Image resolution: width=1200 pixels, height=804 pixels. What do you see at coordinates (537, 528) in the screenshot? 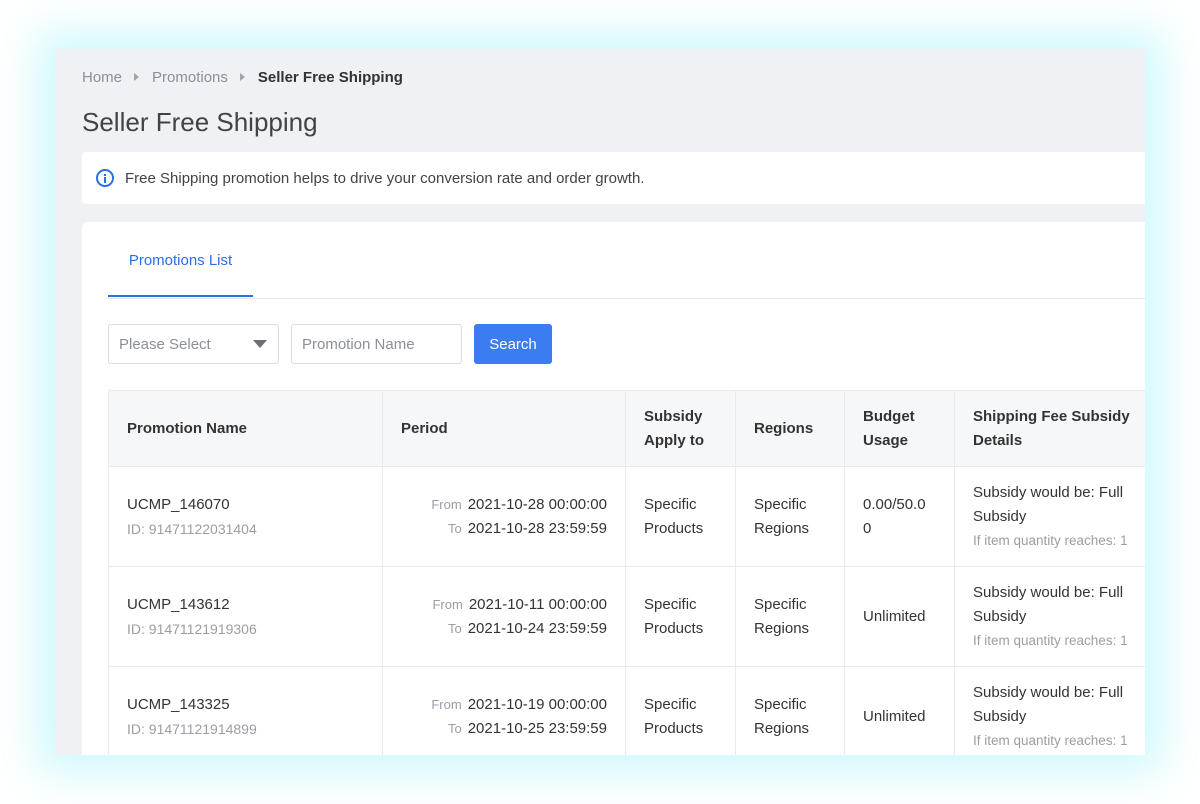
I see `period-to-value: 2021-10-28 23:59:59` at bounding box center [537, 528].